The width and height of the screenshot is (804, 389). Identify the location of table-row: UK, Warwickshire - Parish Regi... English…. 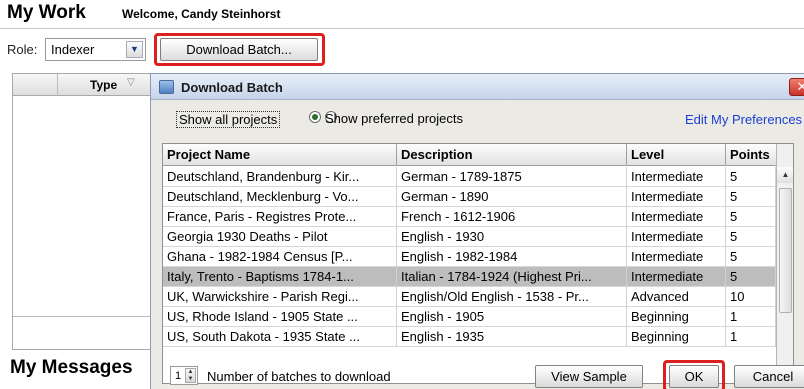
(469, 297).